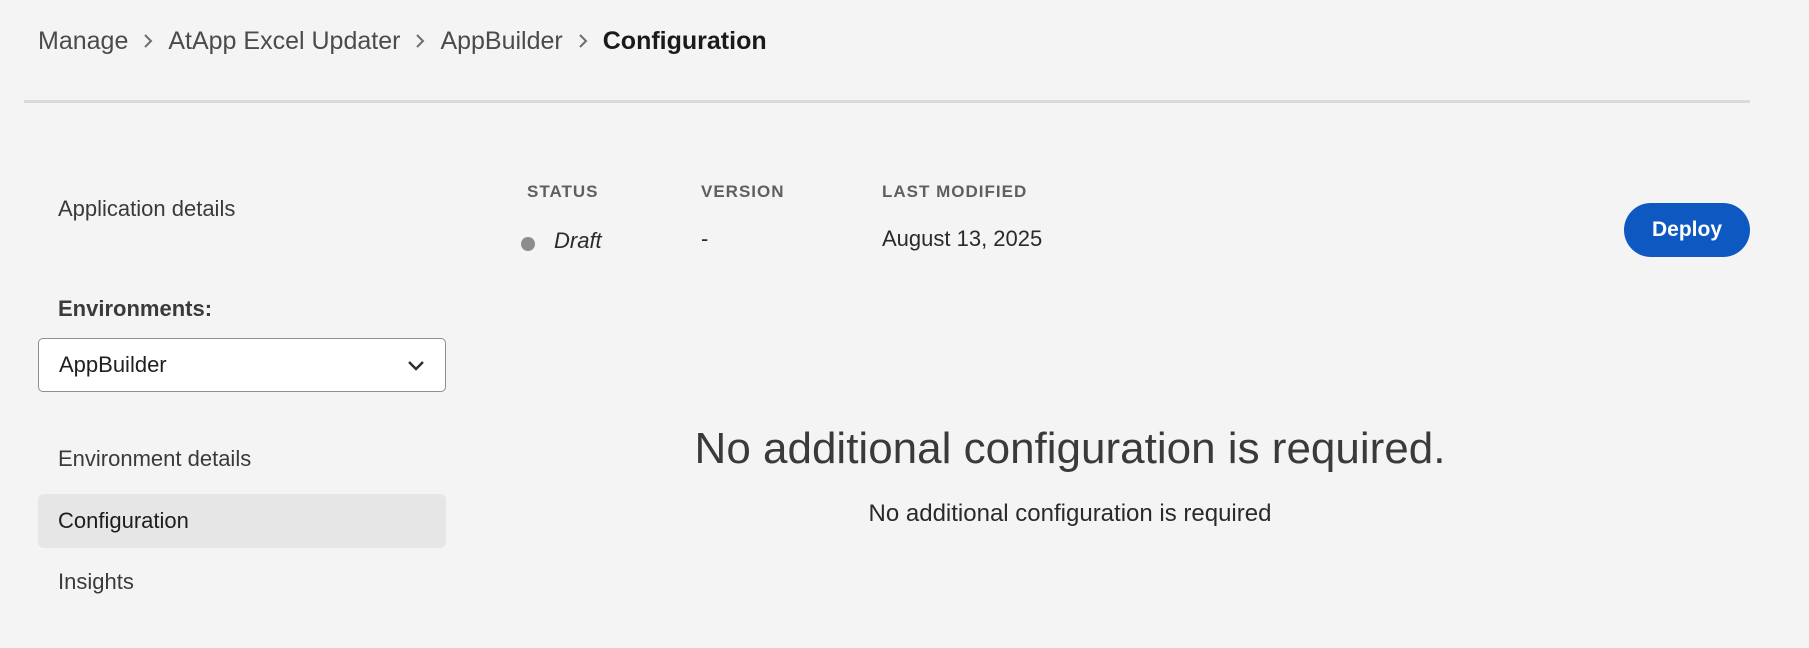 This screenshot has width=1809, height=648. What do you see at coordinates (242, 582) in the screenshot?
I see `sidebar-item-insights: Insights` at bounding box center [242, 582].